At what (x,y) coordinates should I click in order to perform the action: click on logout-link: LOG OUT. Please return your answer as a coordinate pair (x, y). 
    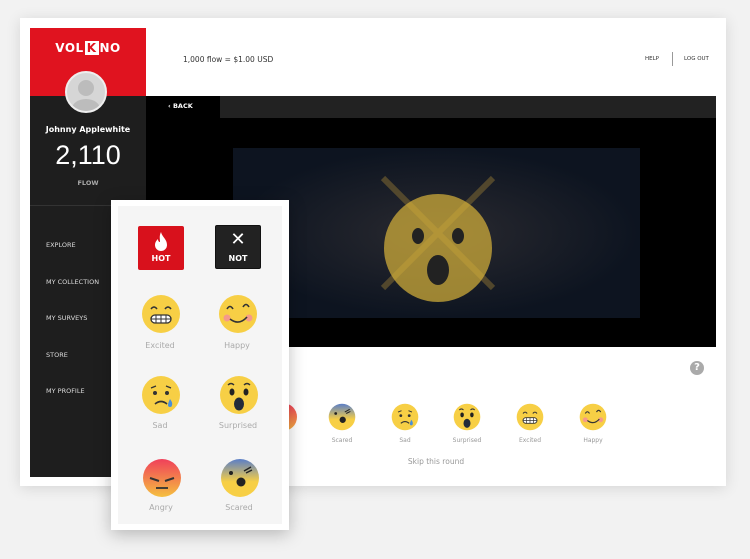
    Looking at the image, I should click on (696, 59).